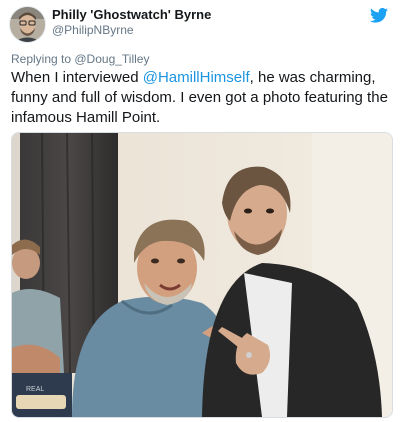 This screenshot has height=422, width=400. Describe the element at coordinates (93, 30) in the screenshot. I see `author-handle: @PhilipNByrne` at that location.